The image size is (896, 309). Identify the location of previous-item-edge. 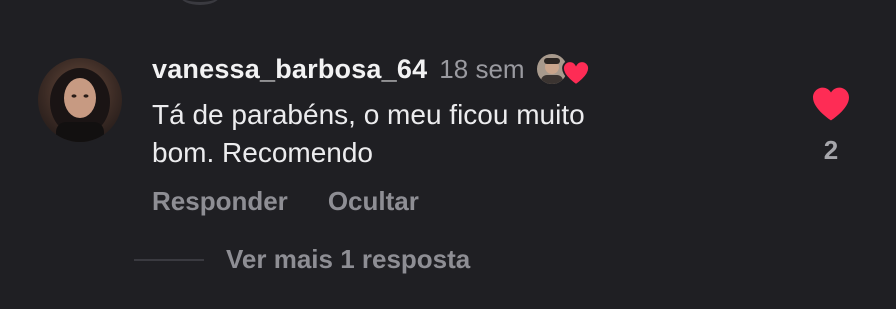
(200, 2).